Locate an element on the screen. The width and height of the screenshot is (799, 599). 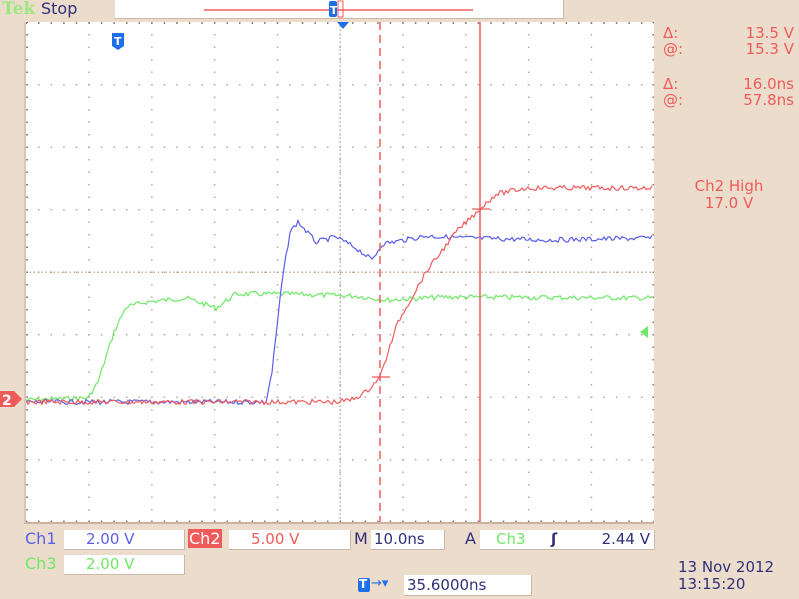
date: 13 Nov 2012 is located at coordinates (726, 567).